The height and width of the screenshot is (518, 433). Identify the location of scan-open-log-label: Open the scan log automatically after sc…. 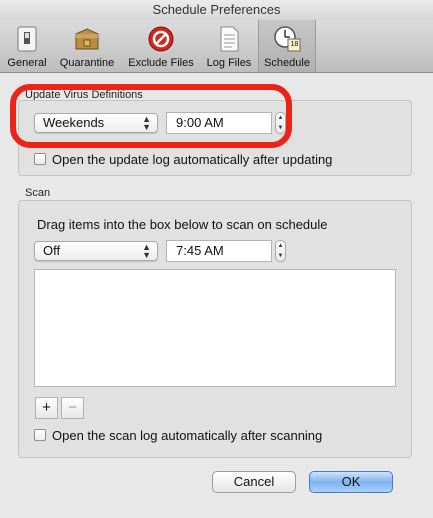
(187, 435).